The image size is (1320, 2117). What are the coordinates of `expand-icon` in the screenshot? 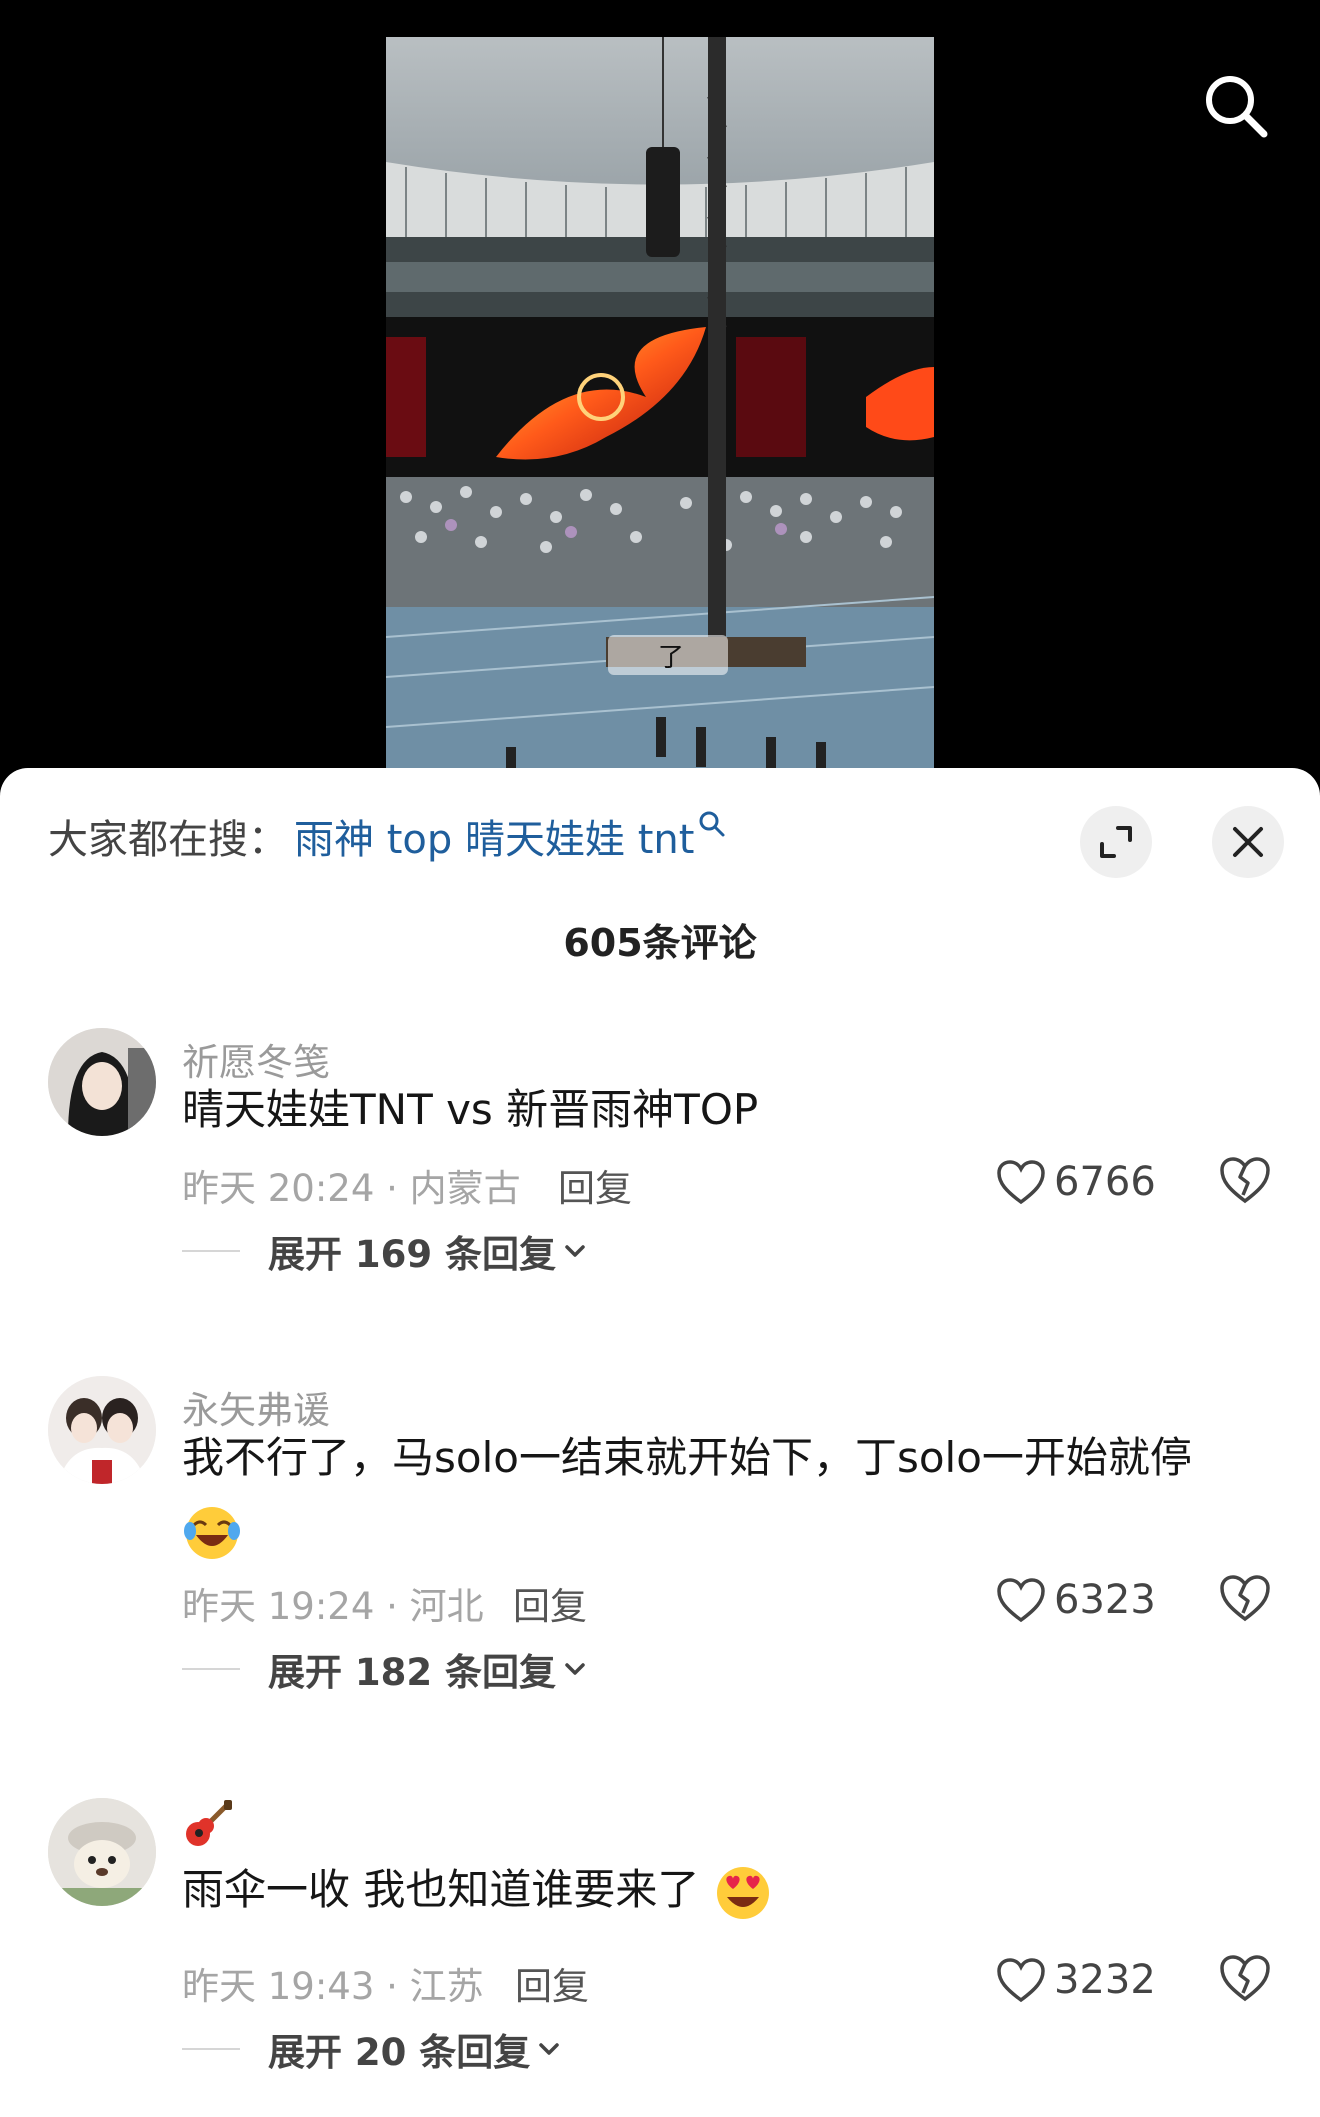 It's located at (1116, 842).